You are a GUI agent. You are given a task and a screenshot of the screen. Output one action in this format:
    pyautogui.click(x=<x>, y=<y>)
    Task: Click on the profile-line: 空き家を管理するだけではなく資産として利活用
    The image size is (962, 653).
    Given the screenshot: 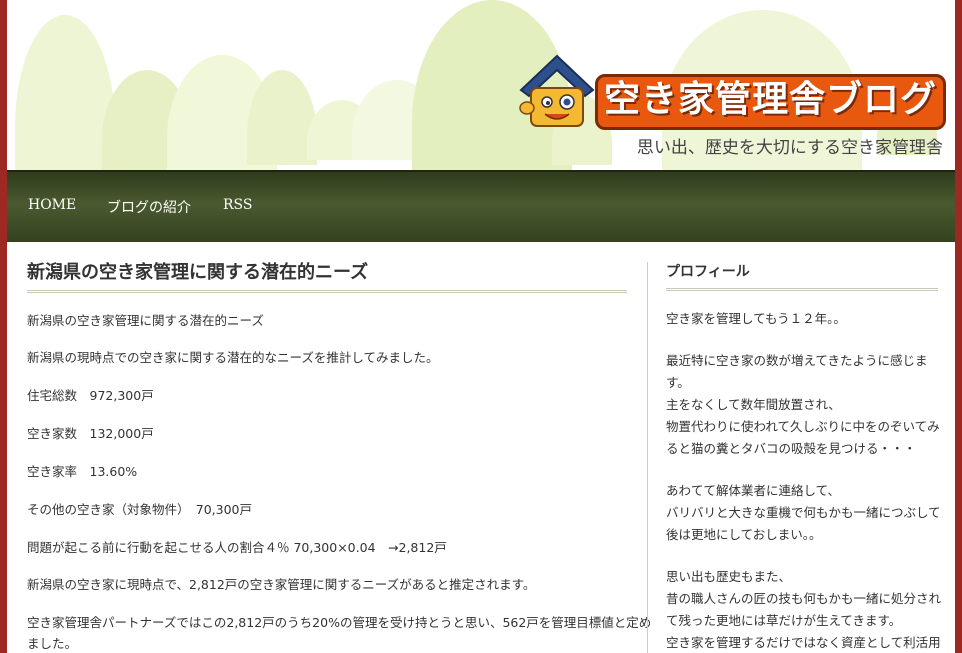 What is the action you would take?
    pyautogui.click(x=803, y=642)
    